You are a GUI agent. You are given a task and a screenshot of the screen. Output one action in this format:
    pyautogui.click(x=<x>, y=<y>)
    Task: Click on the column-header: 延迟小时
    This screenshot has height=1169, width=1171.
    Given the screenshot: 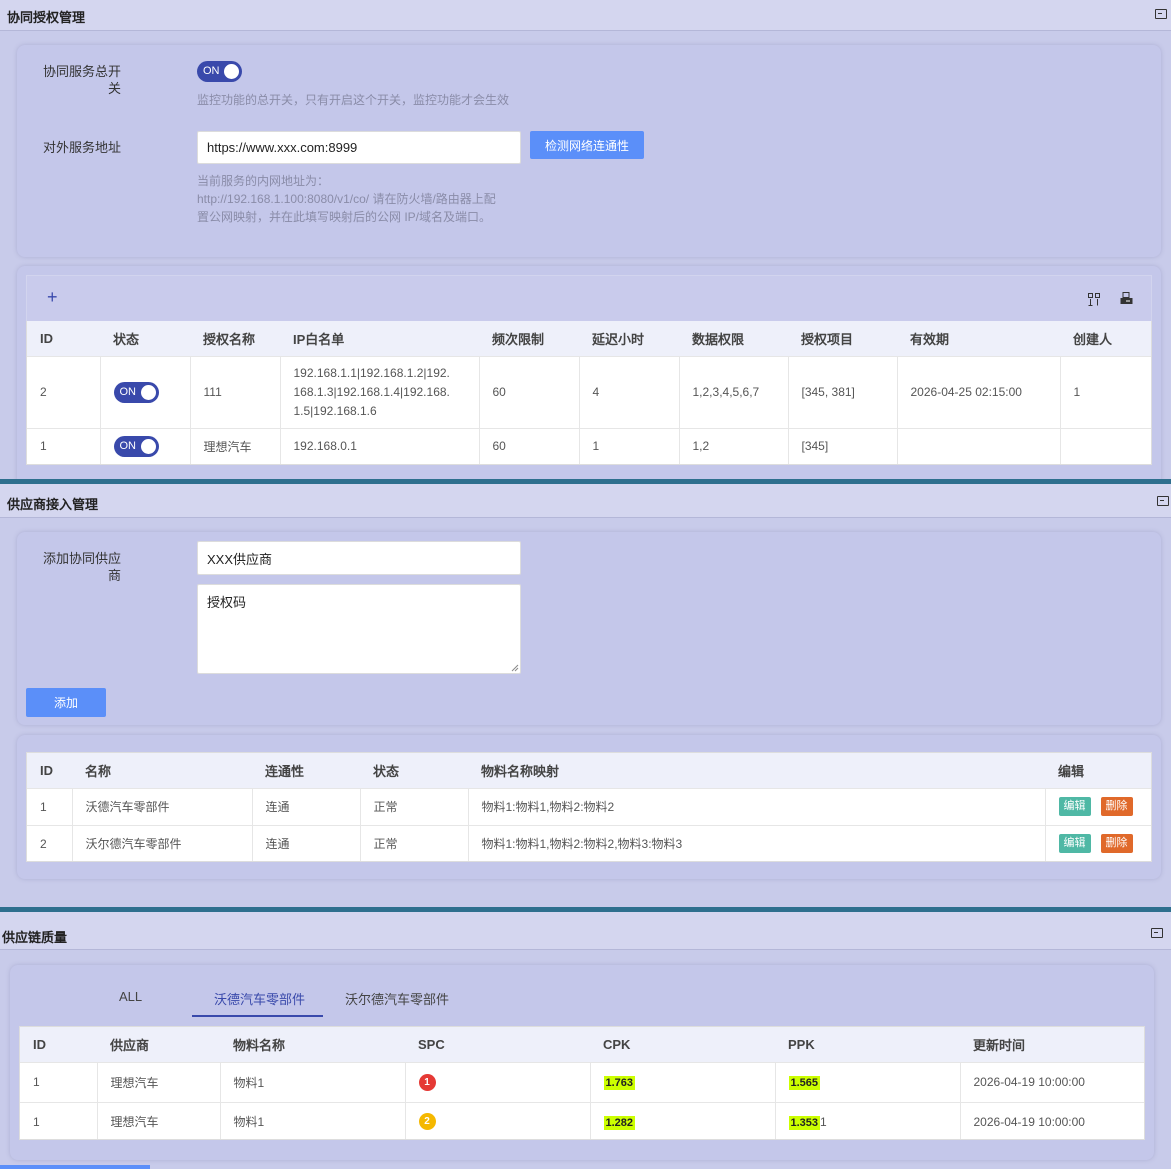 What is the action you would take?
    pyautogui.click(x=629, y=338)
    